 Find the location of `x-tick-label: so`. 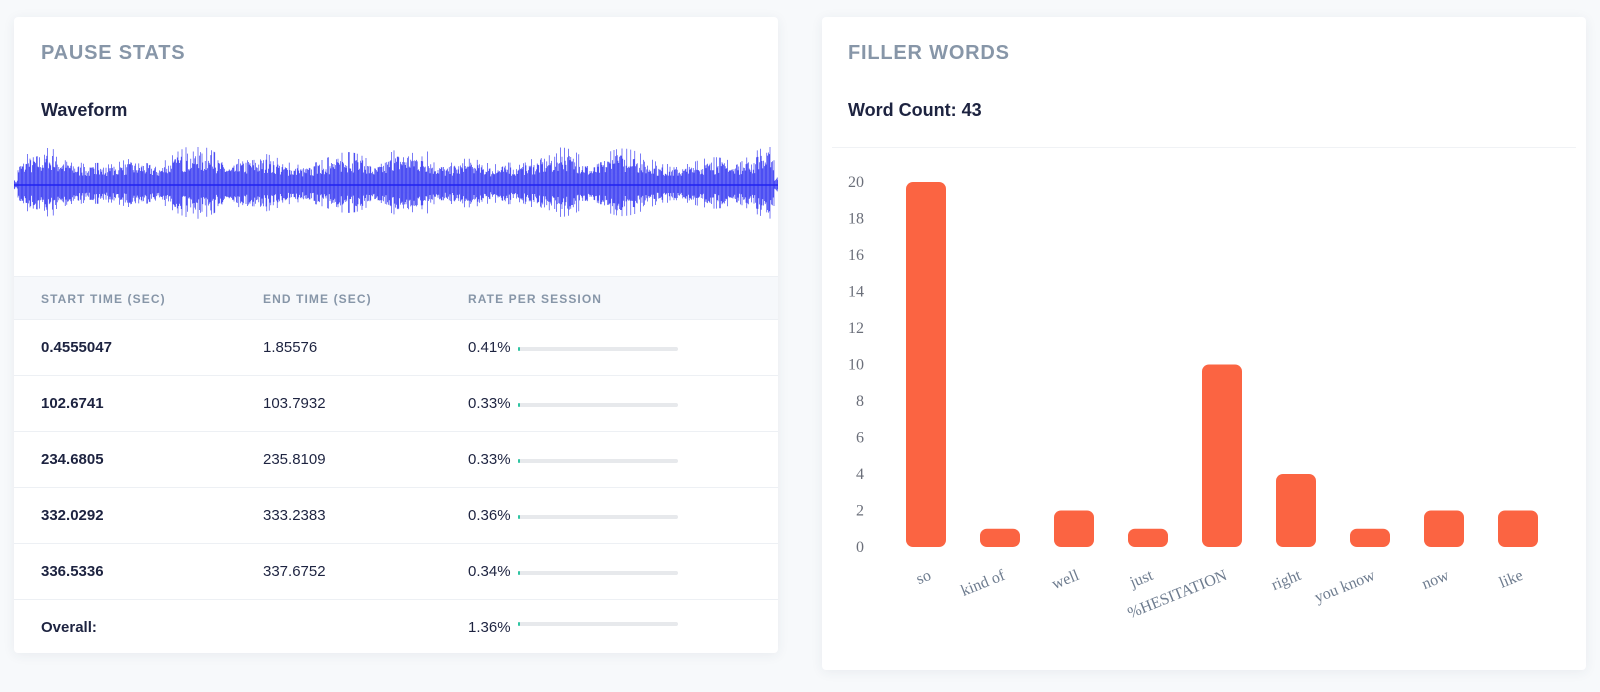

x-tick-label: so is located at coordinates (924, 577).